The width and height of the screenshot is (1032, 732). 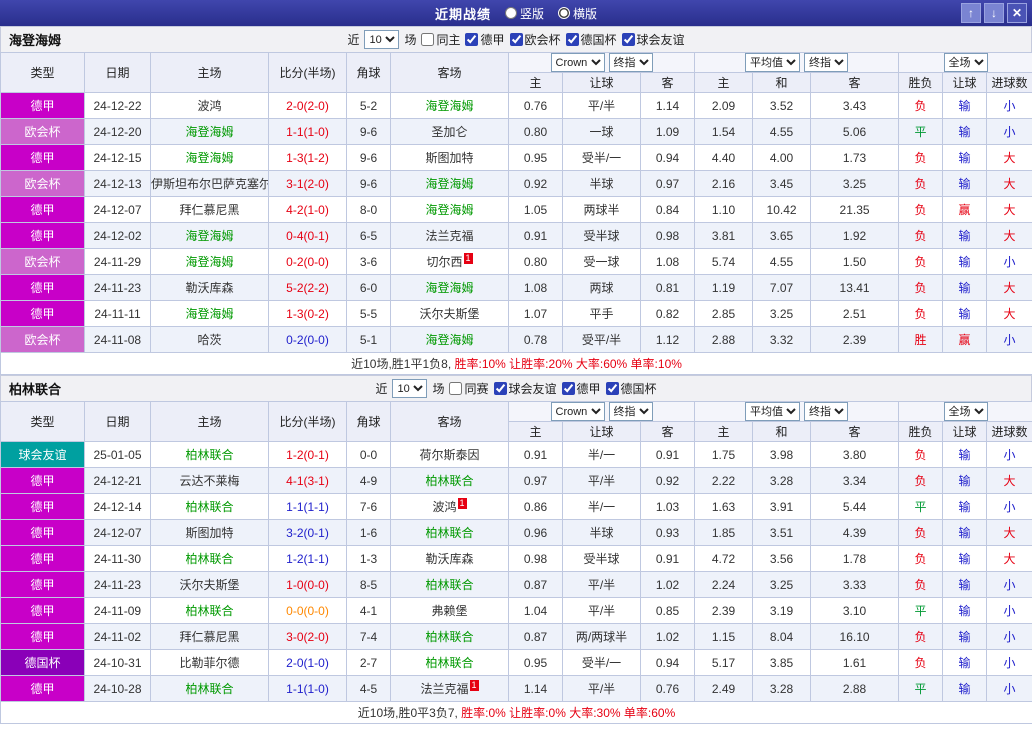 I want to click on header-sub-主: 主, so click(x=535, y=431).